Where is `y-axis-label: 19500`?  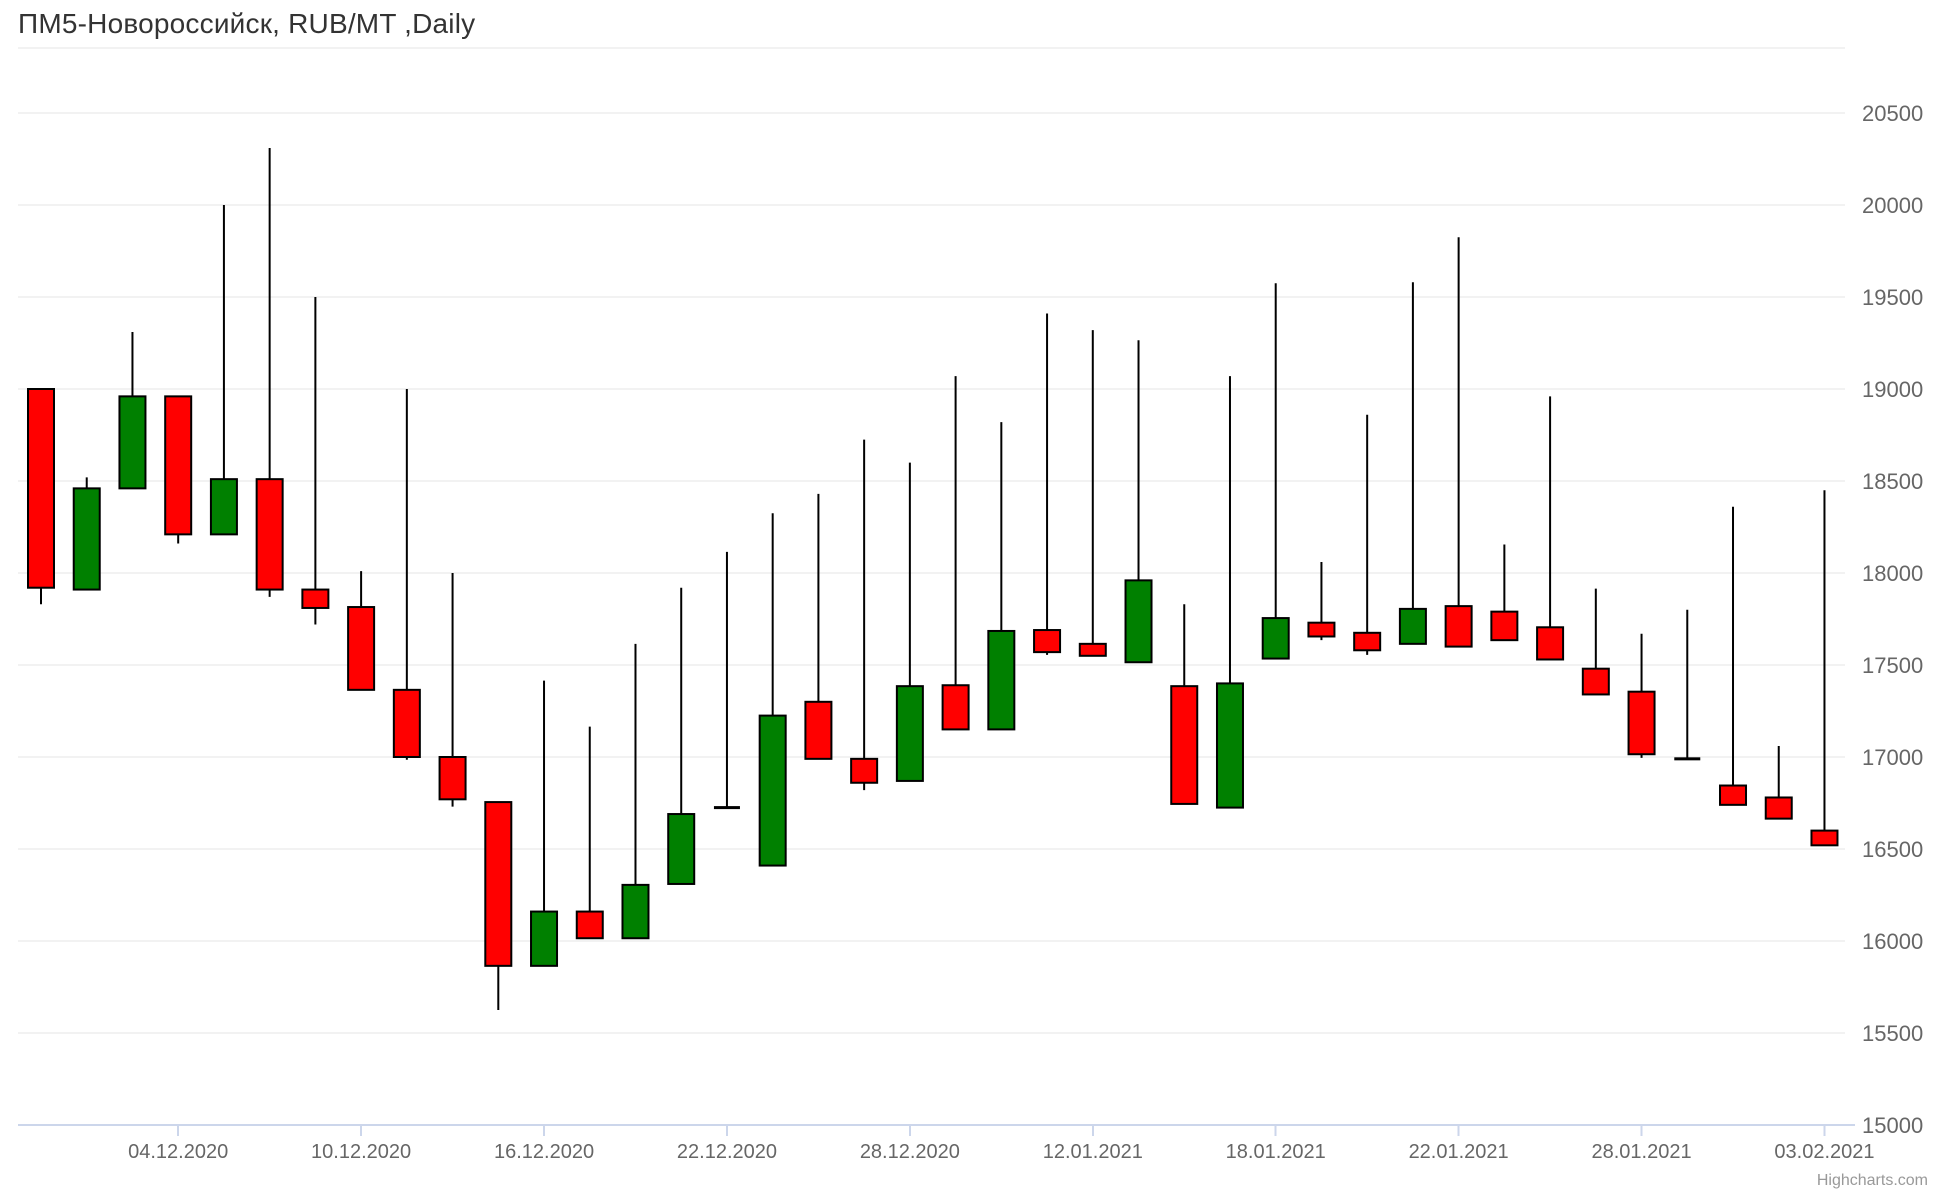
y-axis-label: 19500 is located at coordinates (1892, 297).